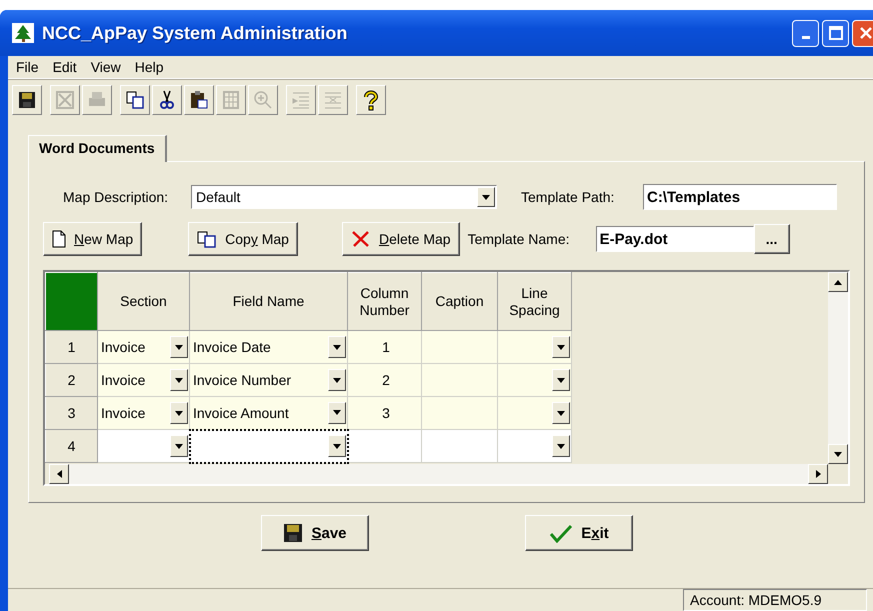 The image size is (873, 611). What do you see at coordinates (92, 239) in the screenshot?
I see `new-map-button: New Map` at bounding box center [92, 239].